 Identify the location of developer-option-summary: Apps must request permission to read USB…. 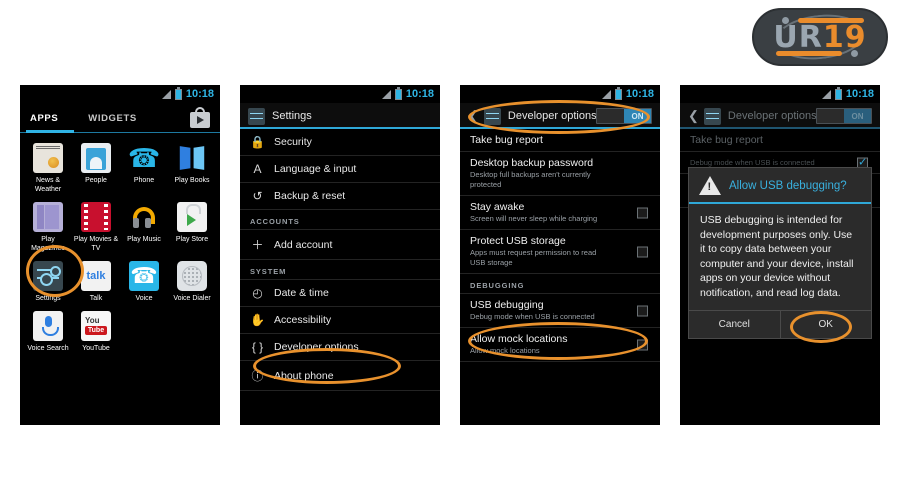
(533, 257).